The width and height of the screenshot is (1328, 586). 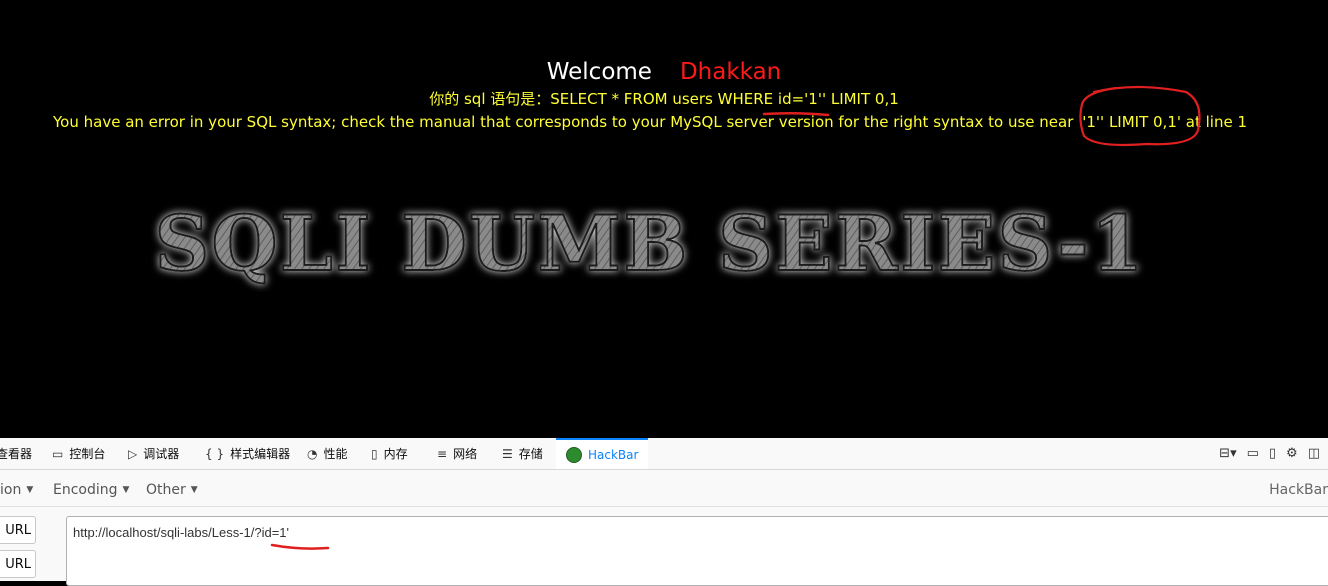 What do you see at coordinates (11, 490) in the screenshot?
I see `menu-label: ion` at bounding box center [11, 490].